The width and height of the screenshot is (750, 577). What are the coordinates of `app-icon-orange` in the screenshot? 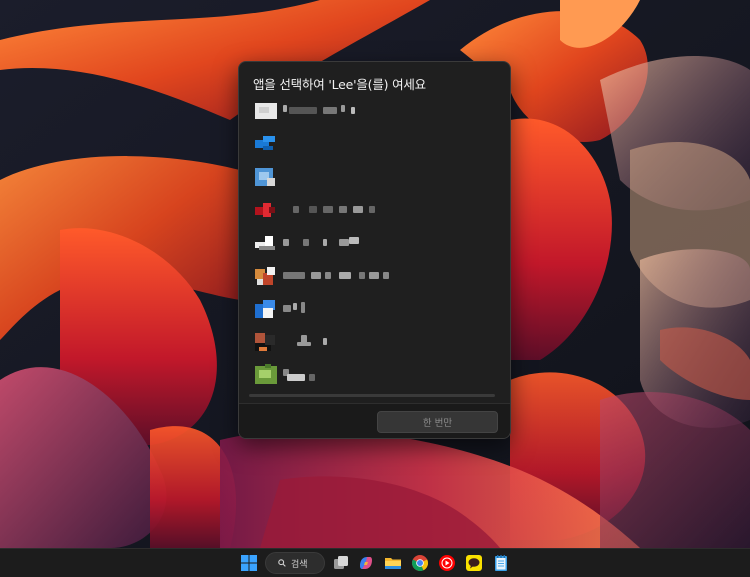 It's located at (266, 276).